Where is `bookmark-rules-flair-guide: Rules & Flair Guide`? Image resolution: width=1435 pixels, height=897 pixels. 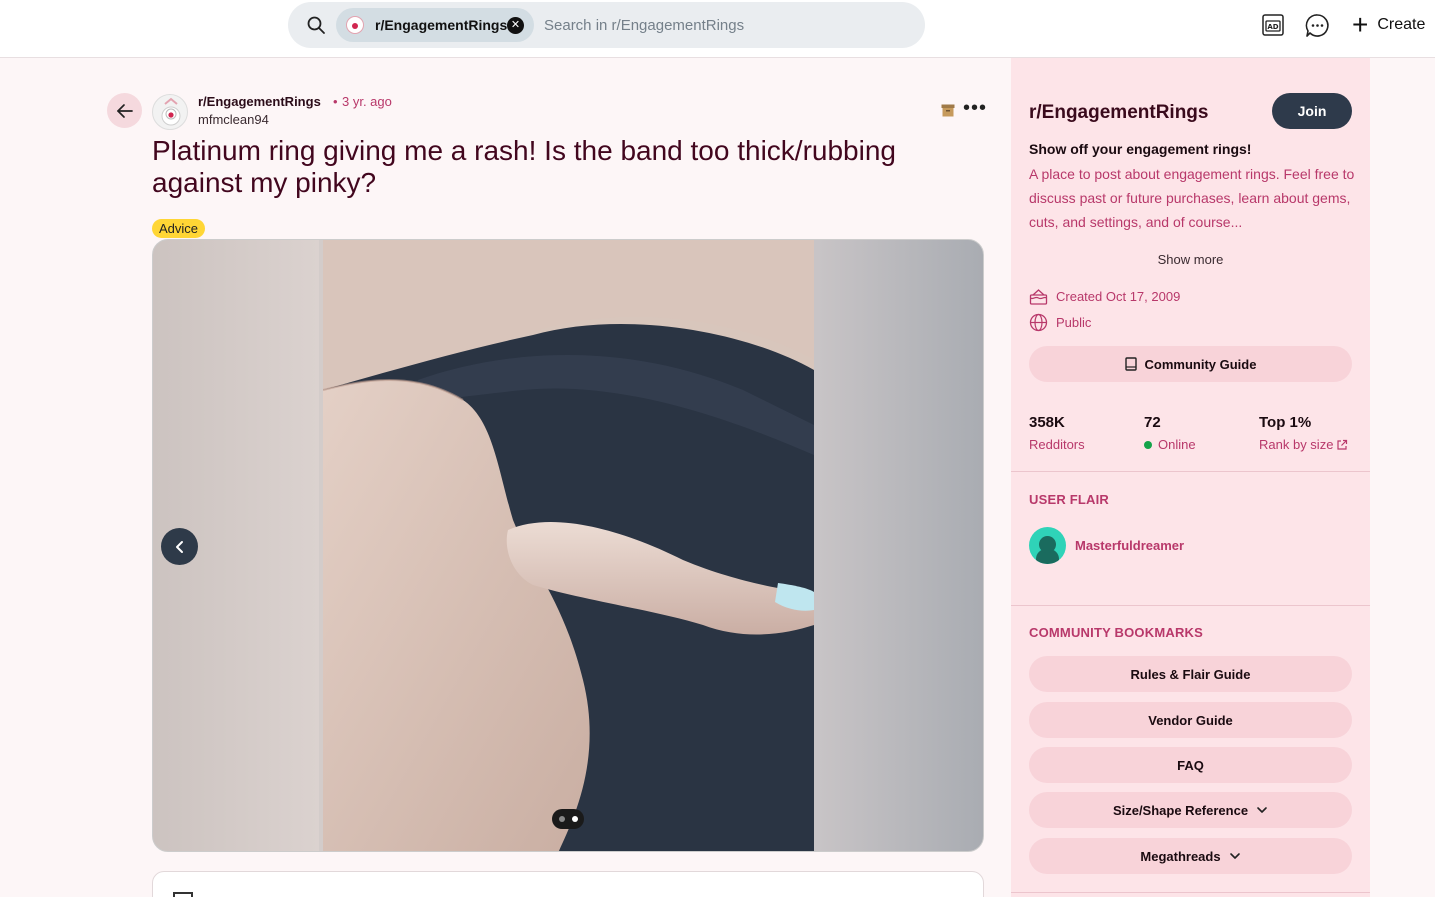 bookmark-rules-flair-guide: Rules & Flair Guide is located at coordinates (1190, 674).